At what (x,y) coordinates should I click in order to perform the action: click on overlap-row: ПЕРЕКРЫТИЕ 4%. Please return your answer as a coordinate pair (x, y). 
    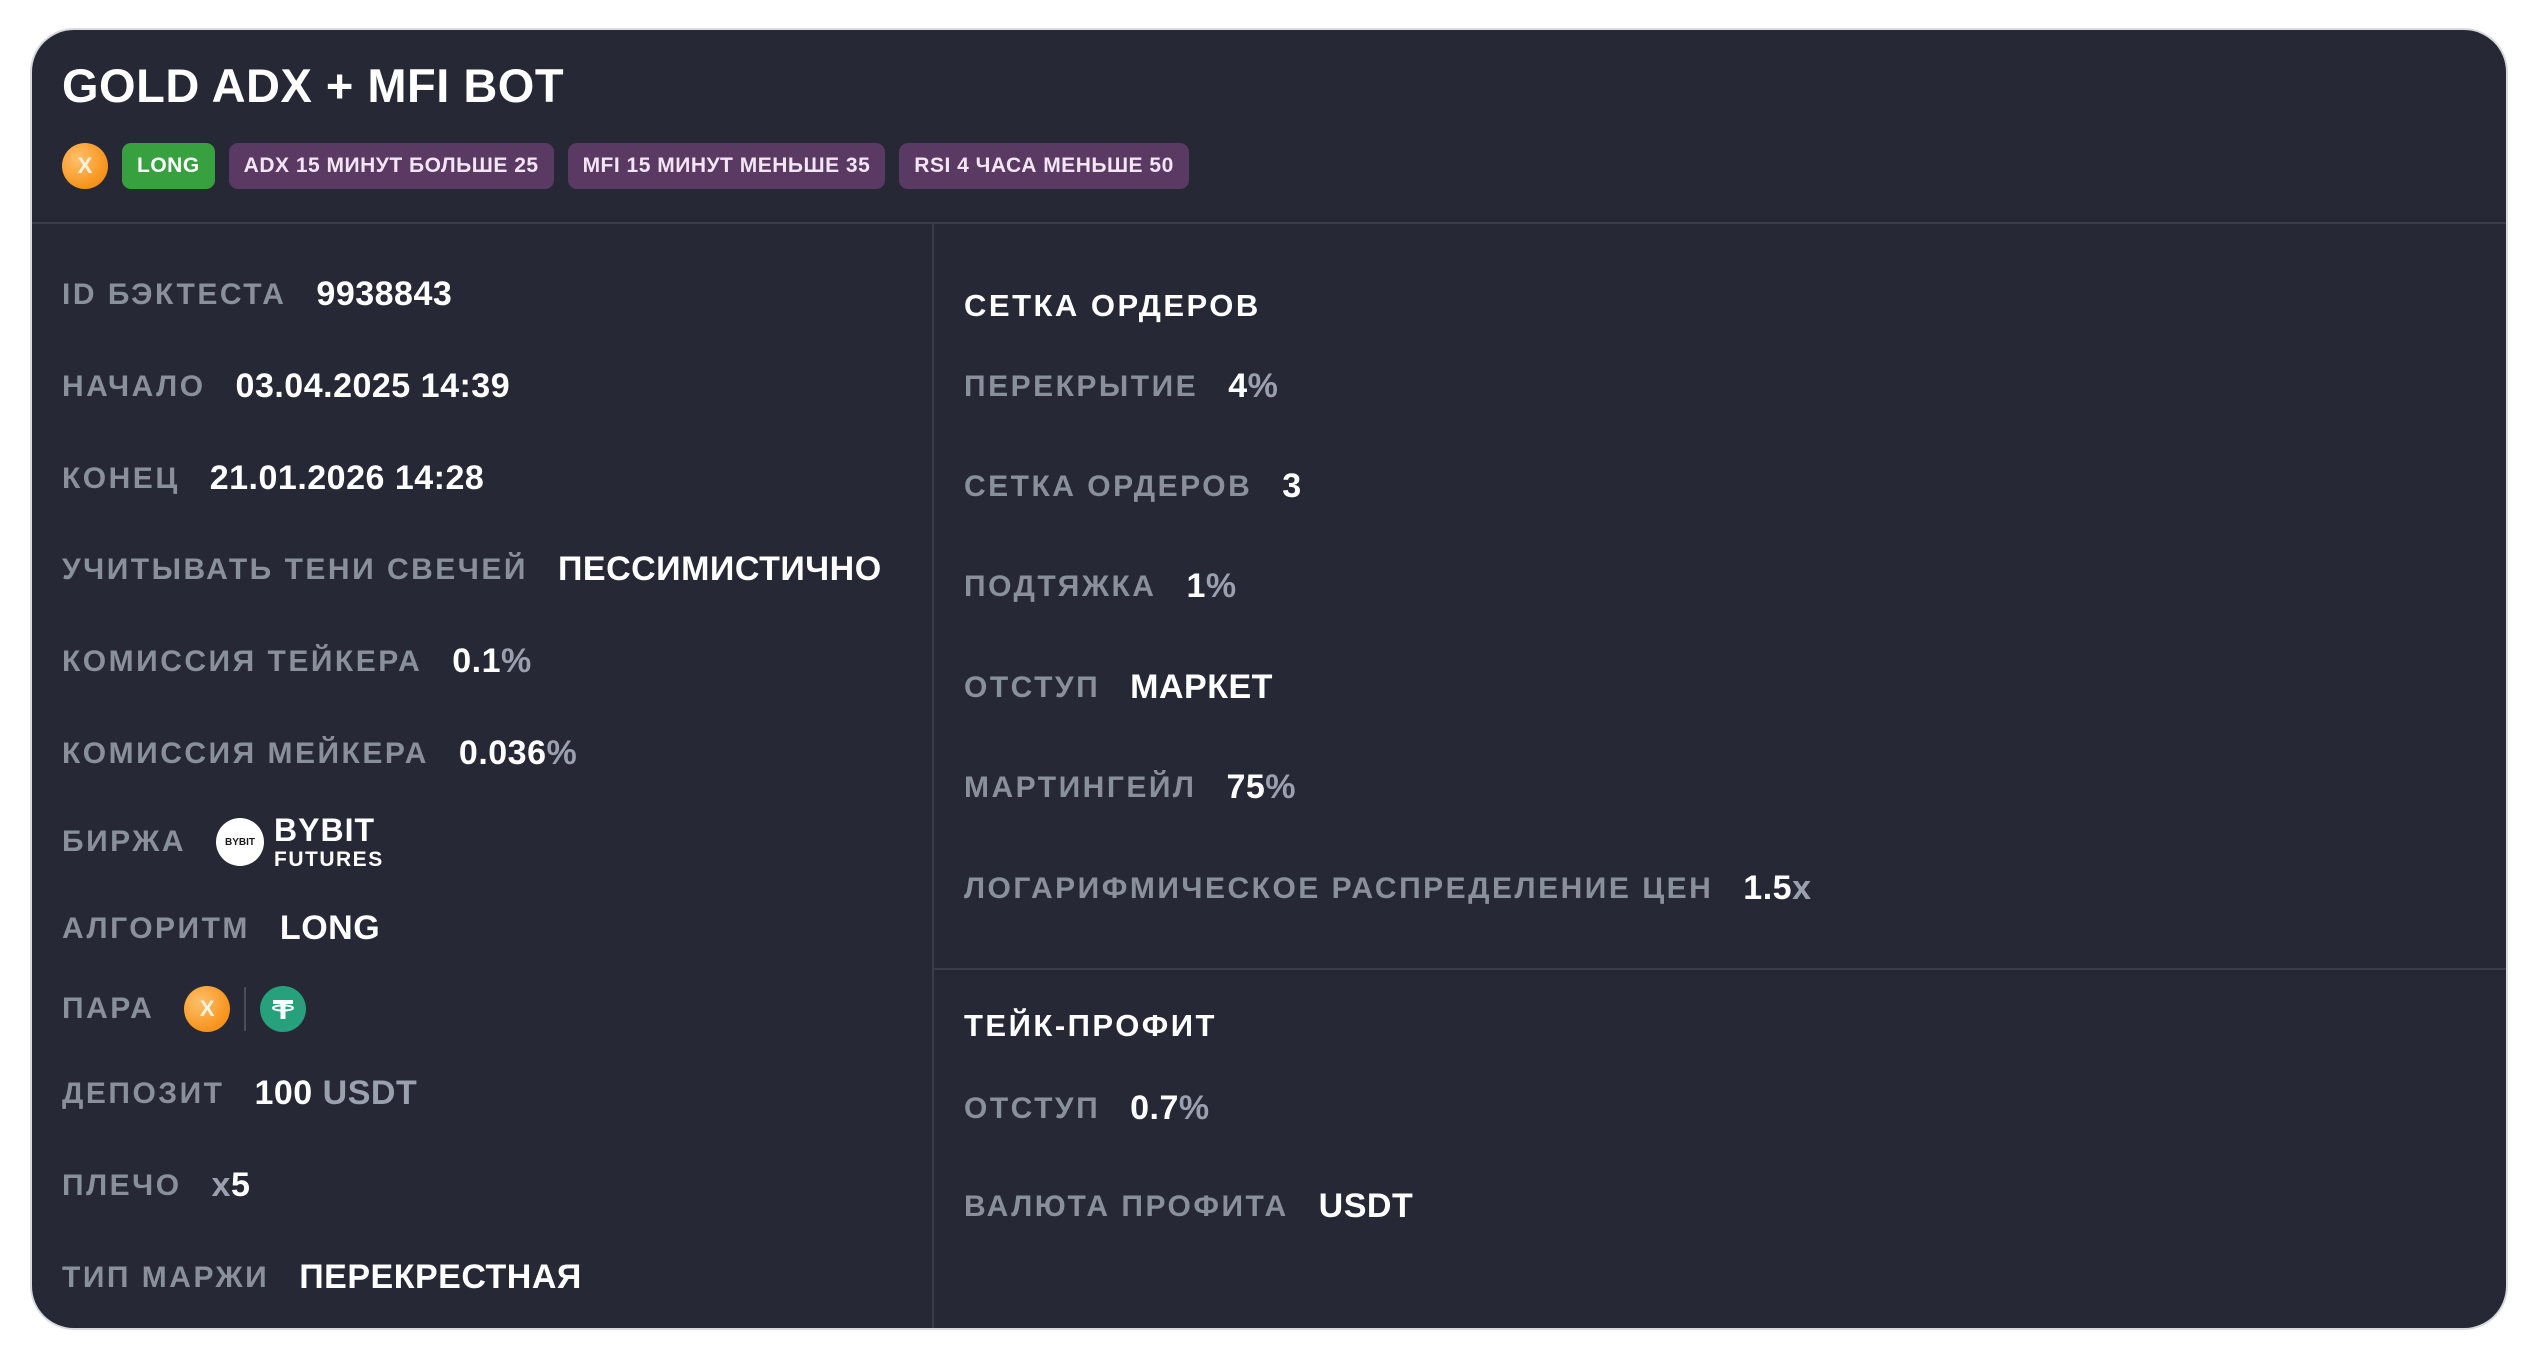
    Looking at the image, I should click on (1121, 386).